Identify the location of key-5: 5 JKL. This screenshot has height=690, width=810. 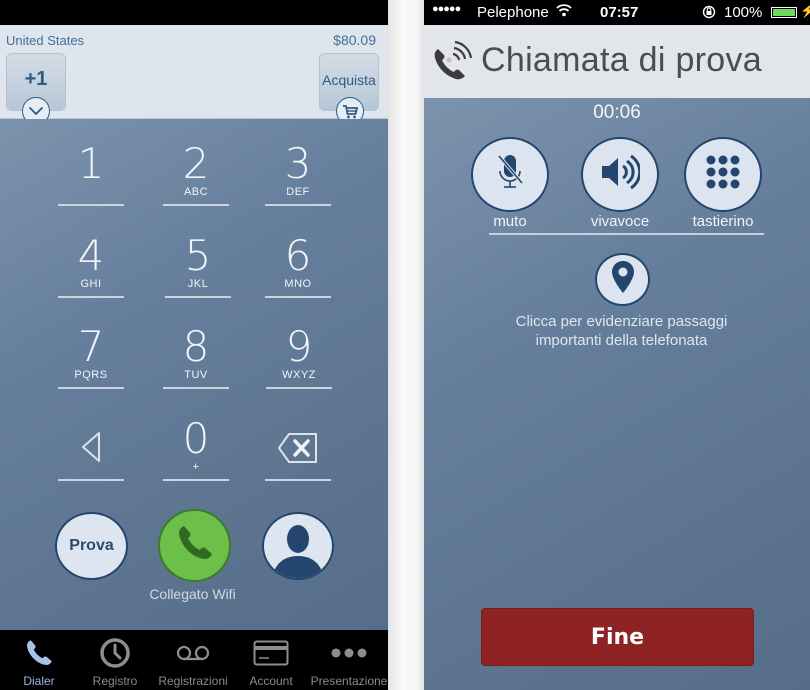
(198, 256).